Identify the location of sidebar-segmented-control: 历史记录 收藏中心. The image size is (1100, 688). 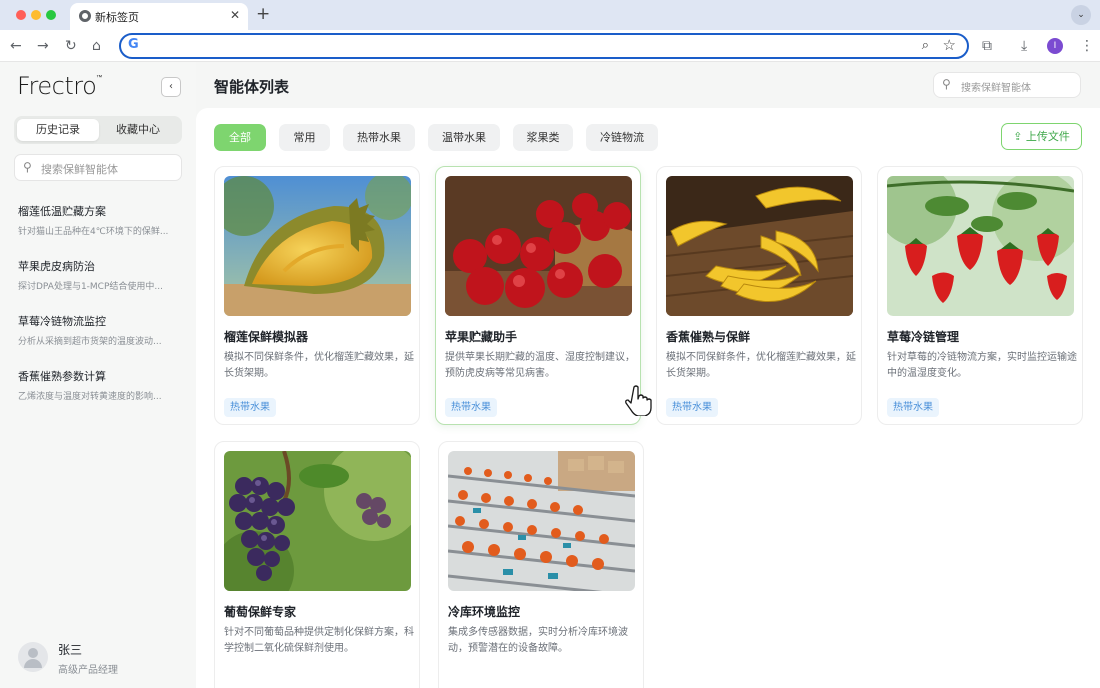
(98, 130).